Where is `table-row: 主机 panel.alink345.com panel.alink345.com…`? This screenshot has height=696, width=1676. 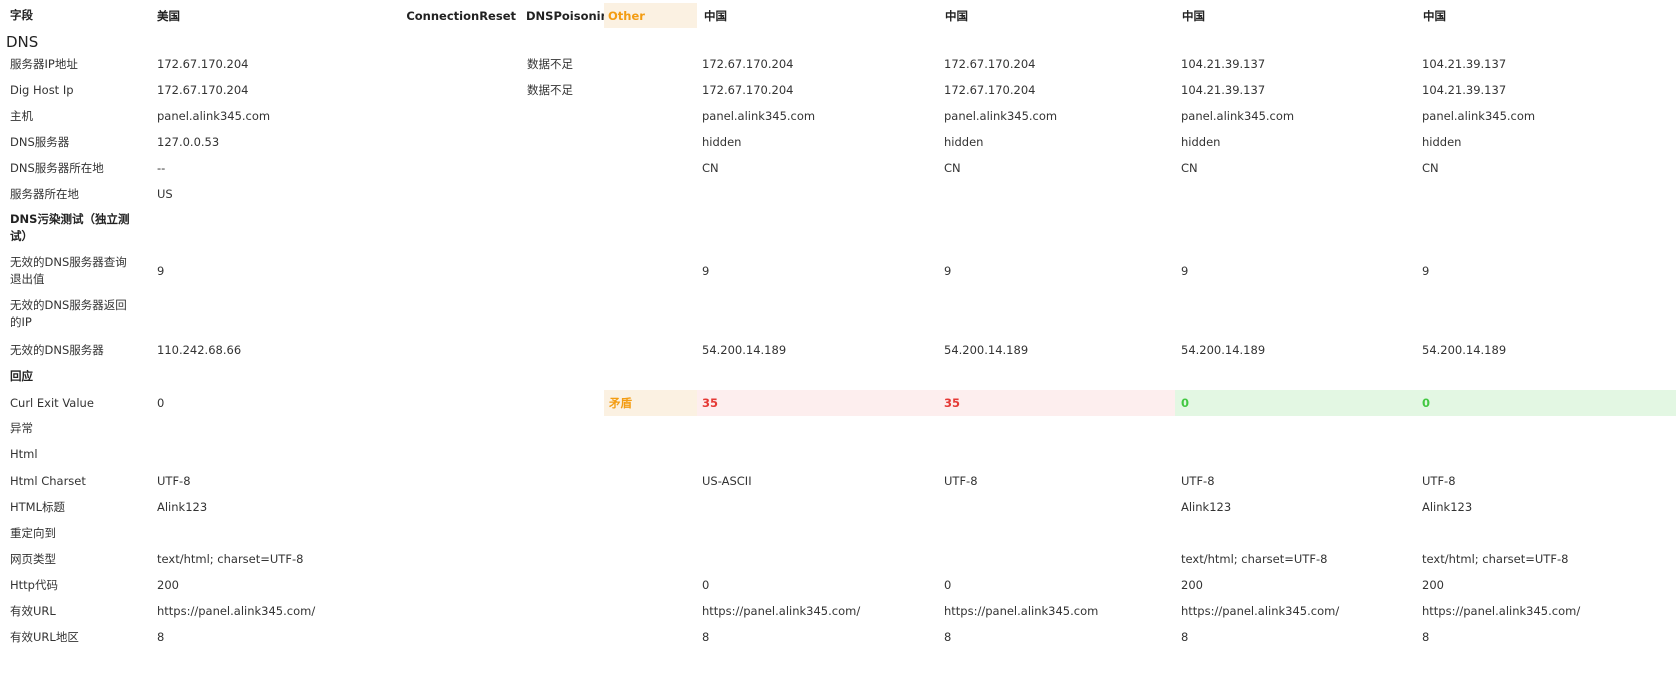 table-row: 主机 panel.alink345.com panel.alink345.com… is located at coordinates (838, 116).